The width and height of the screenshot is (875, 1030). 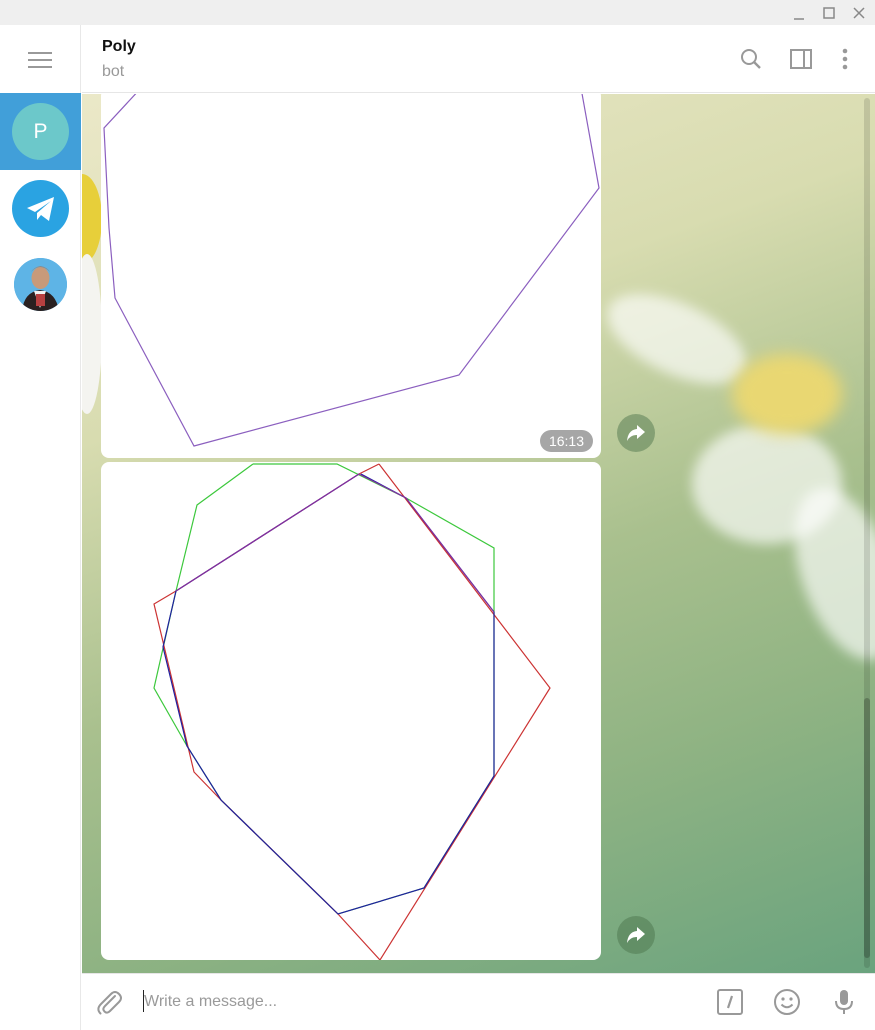 I want to click on hamburger-icon, so click(x=40, y=60).